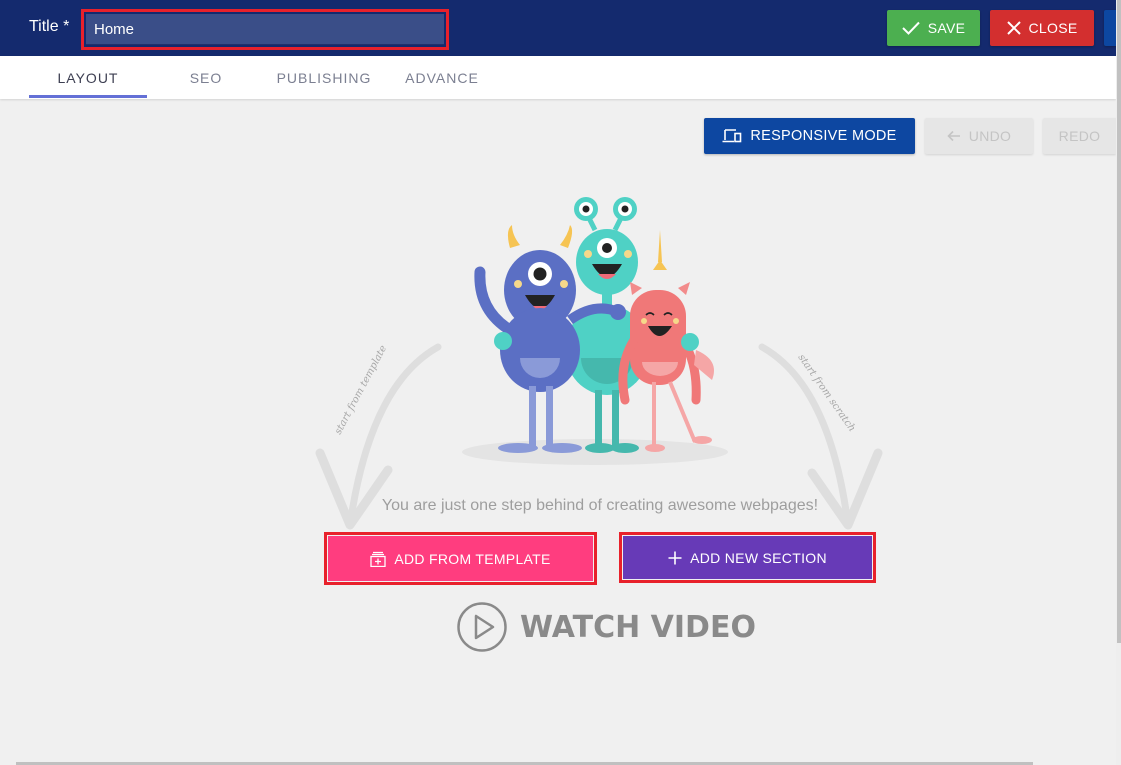 Image resolution: width=1121 pixels, height=765 pixels. What do you see at coordinates (324, 77) in the screenshot?
I see `tab-publishing: PUBLISHING` at bounding box center [324, 77].